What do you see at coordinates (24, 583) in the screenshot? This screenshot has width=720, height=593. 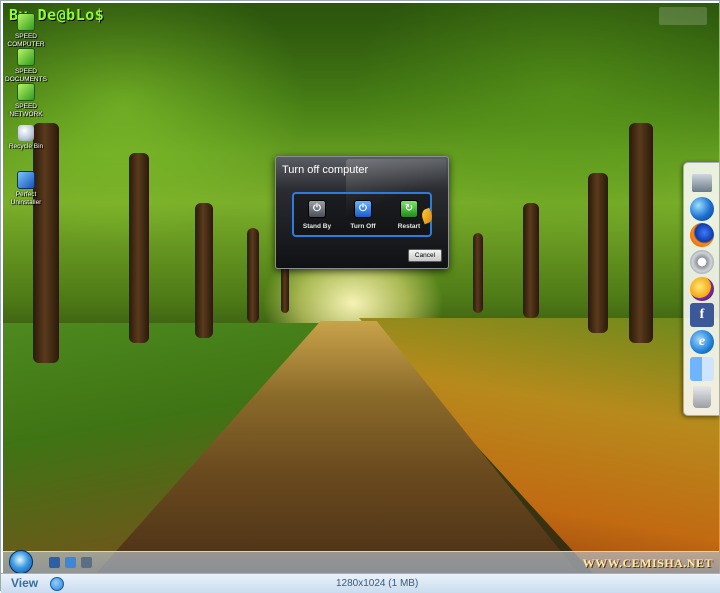 I see `view-menu-button: View` at bounding box center [24, 583].